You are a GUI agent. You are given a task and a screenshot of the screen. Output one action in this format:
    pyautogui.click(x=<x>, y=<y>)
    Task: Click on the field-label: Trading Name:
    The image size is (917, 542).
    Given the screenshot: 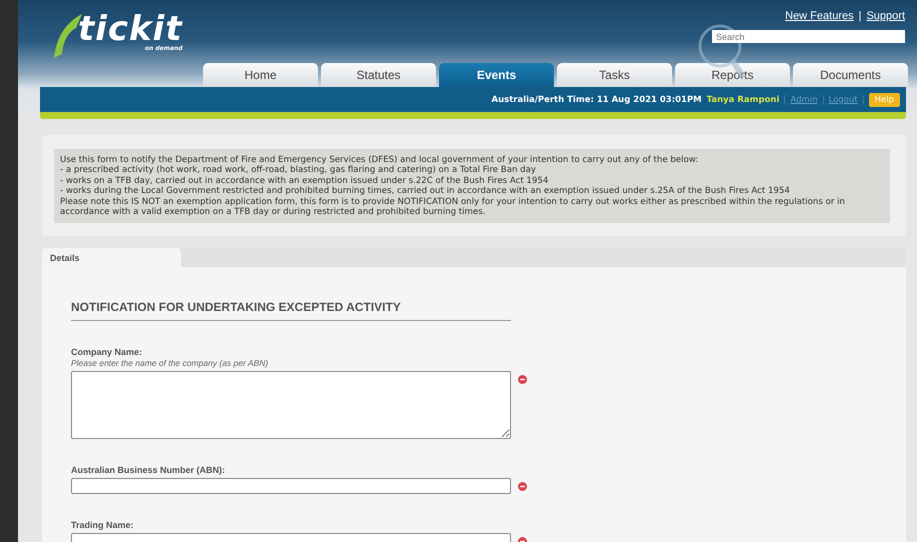 What is the action you would take?
    pyautogui.click(x=103, y=525)
    